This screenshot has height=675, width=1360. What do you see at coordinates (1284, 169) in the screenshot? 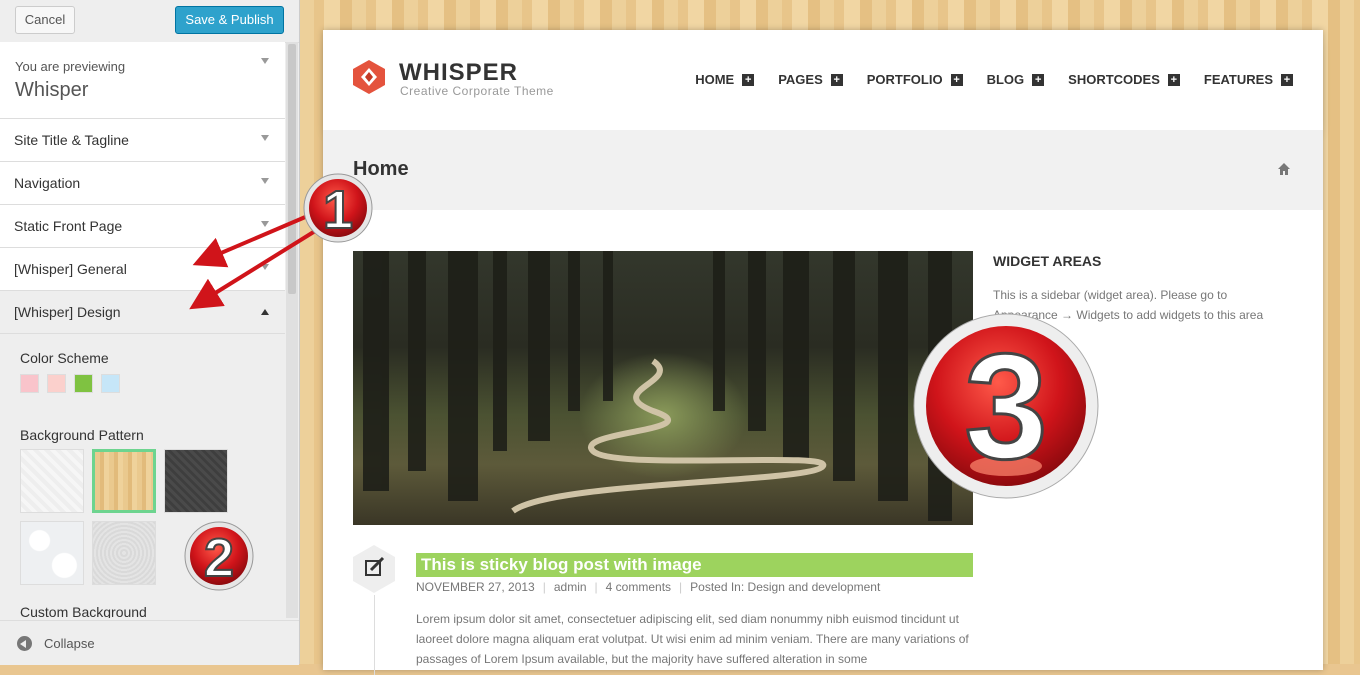
I see `home-icon` at bounding box center [1284, 169].